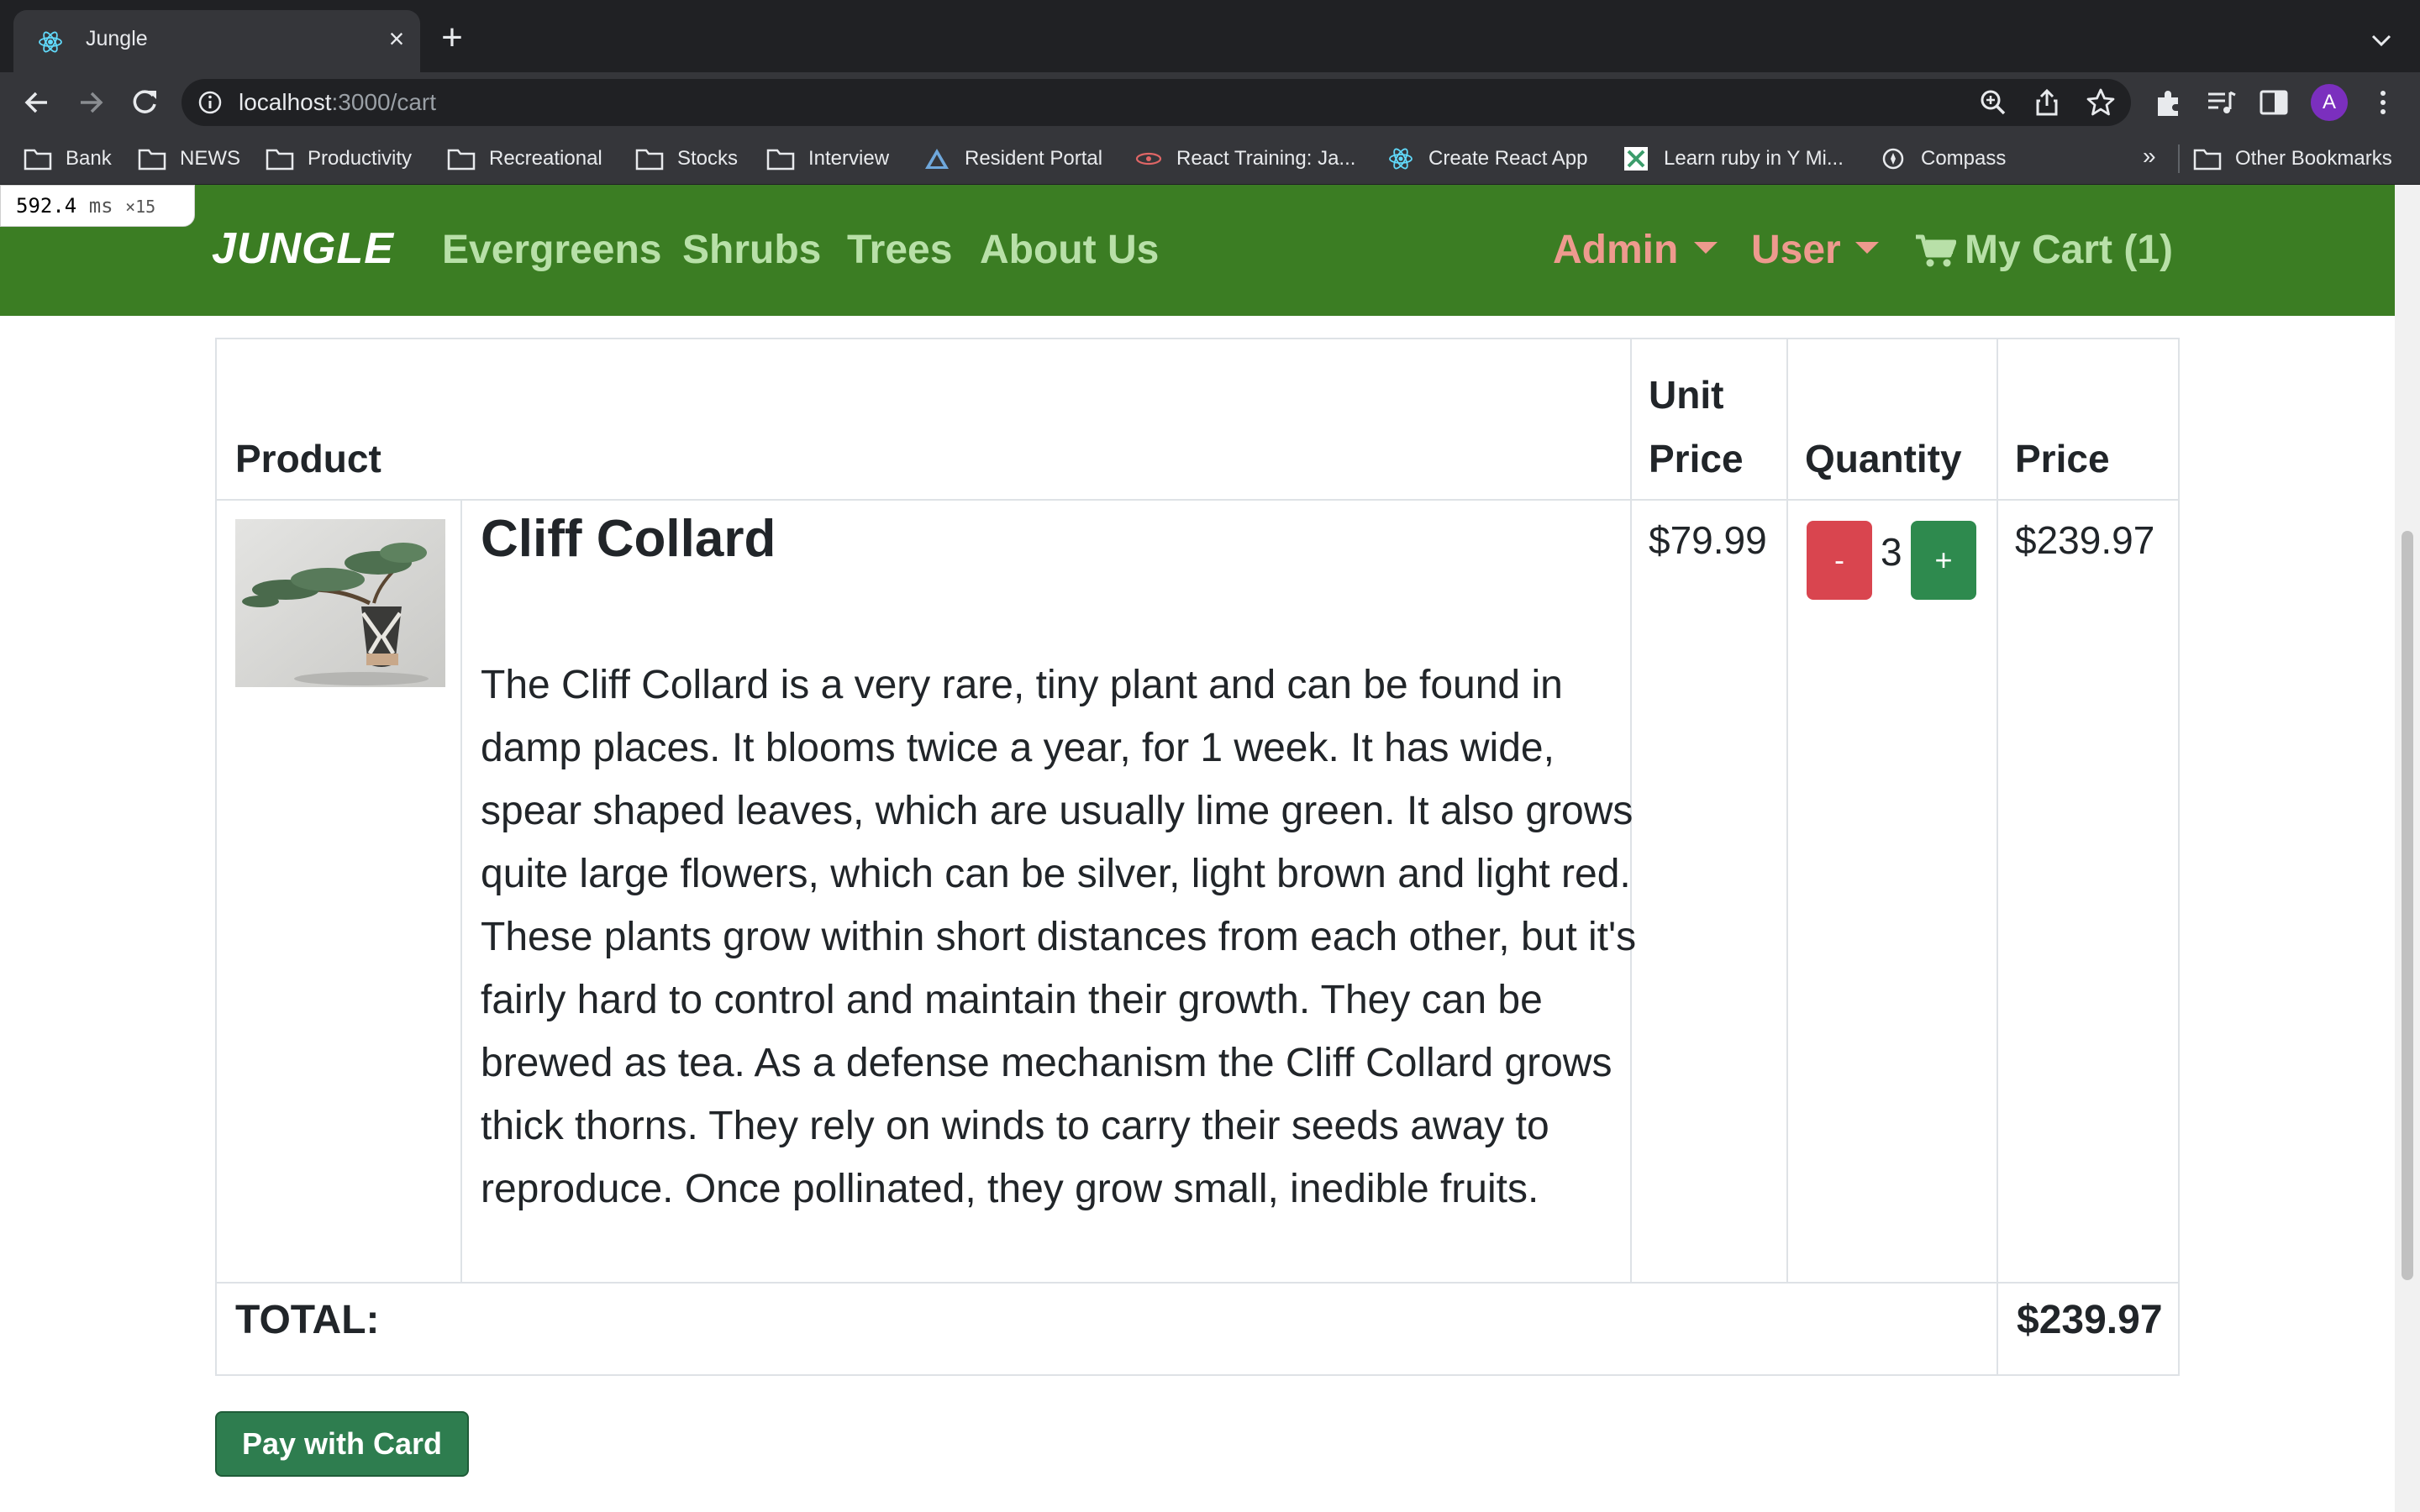 This screenshot has width=2420, height=1512. Describe the element at coordinates (2168, 102) in the screenshot. I see `extensions-icon` at that location.